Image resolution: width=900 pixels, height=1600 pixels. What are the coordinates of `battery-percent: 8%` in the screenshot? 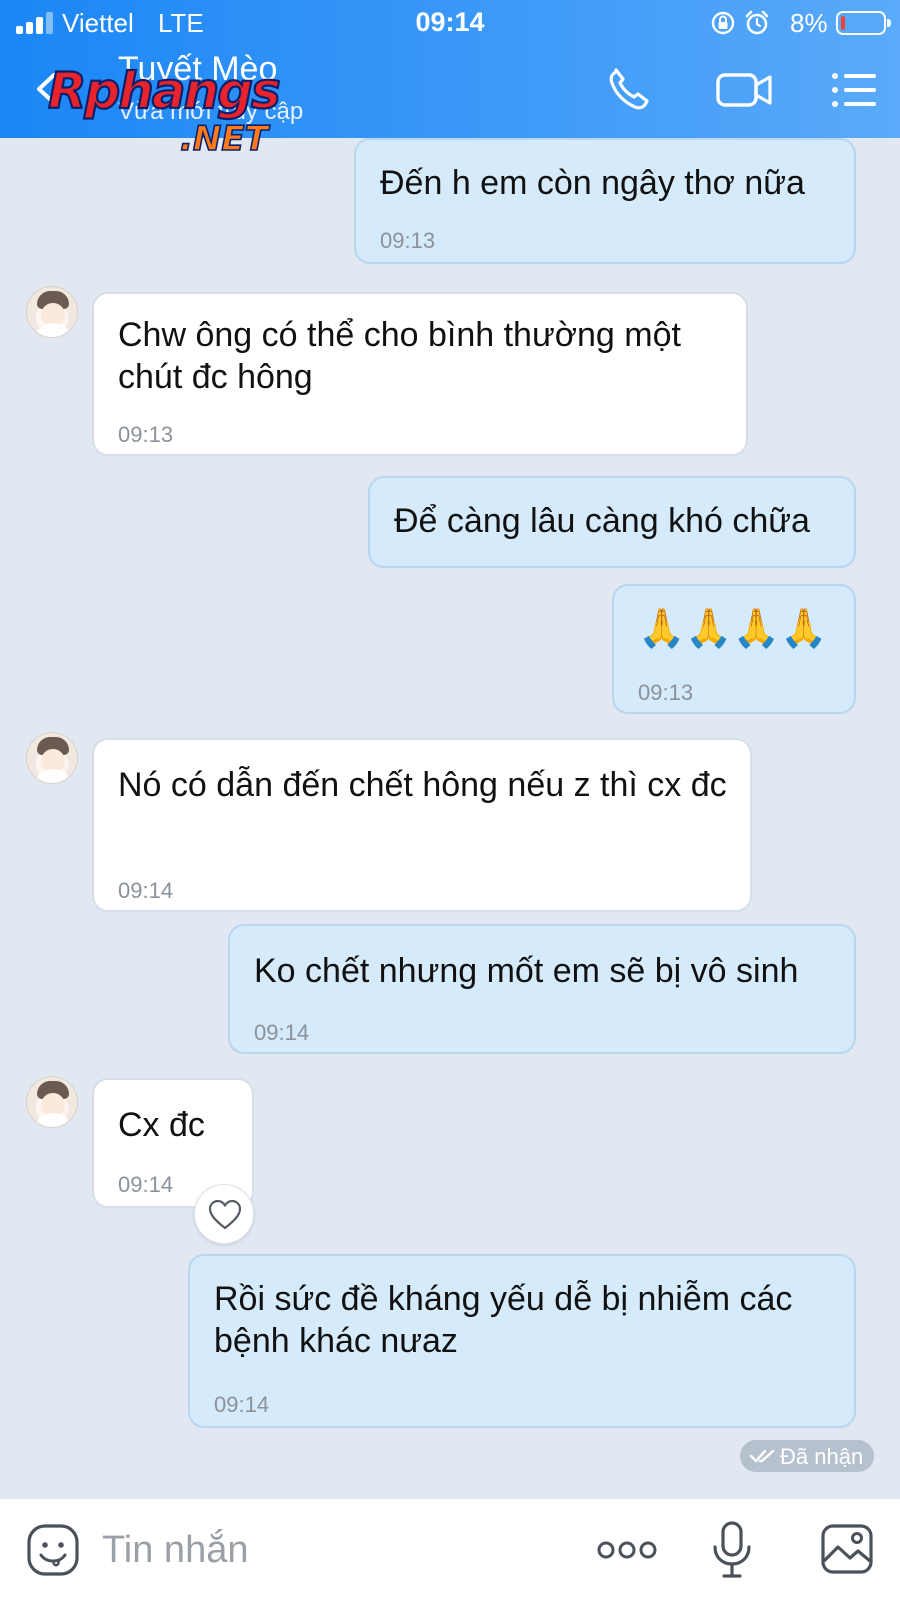 It's located at (809, 23).